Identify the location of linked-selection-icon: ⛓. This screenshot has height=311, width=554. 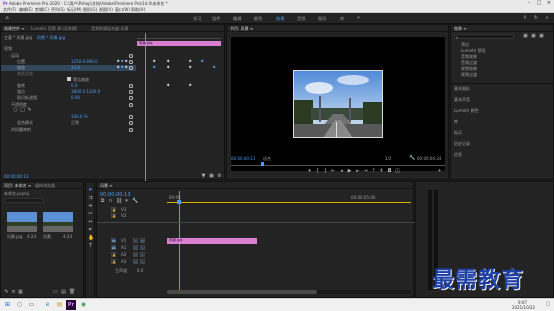
(119, 201).